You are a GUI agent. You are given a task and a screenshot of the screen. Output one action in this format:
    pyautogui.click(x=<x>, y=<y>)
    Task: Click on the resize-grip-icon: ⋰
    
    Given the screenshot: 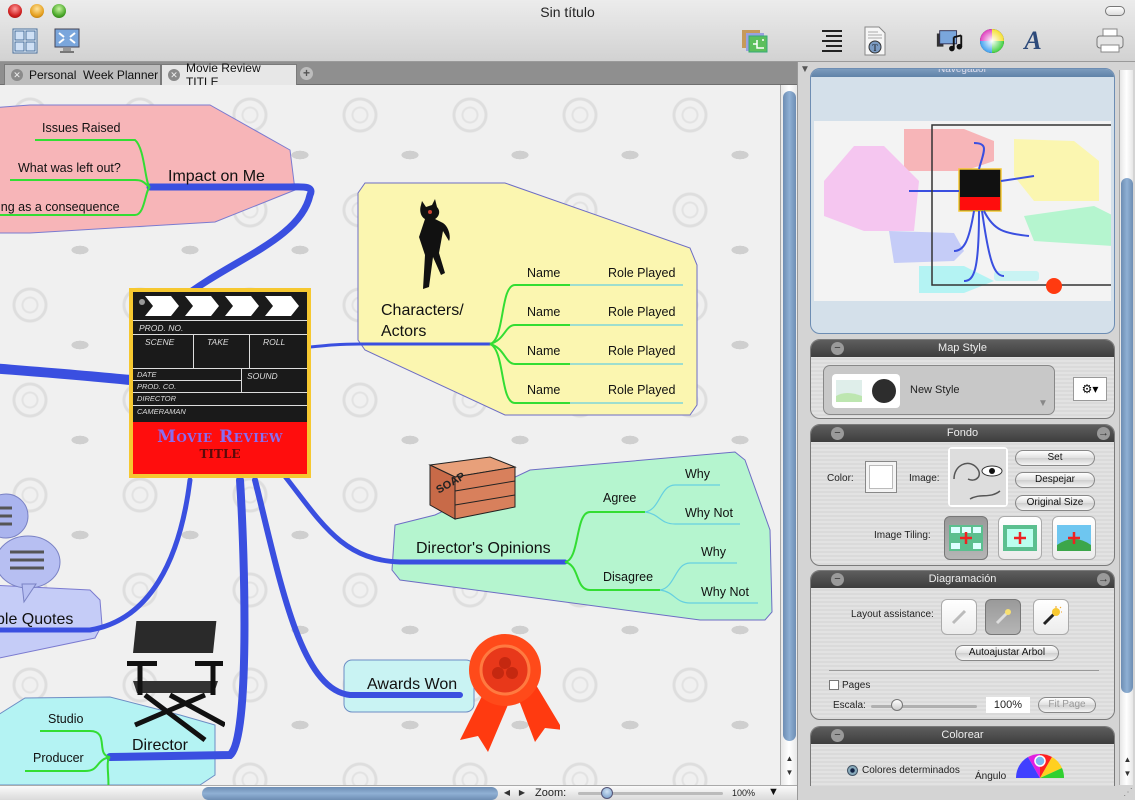 What is the action you would take?
    pyautogui.click(x=1128, y=792)
    